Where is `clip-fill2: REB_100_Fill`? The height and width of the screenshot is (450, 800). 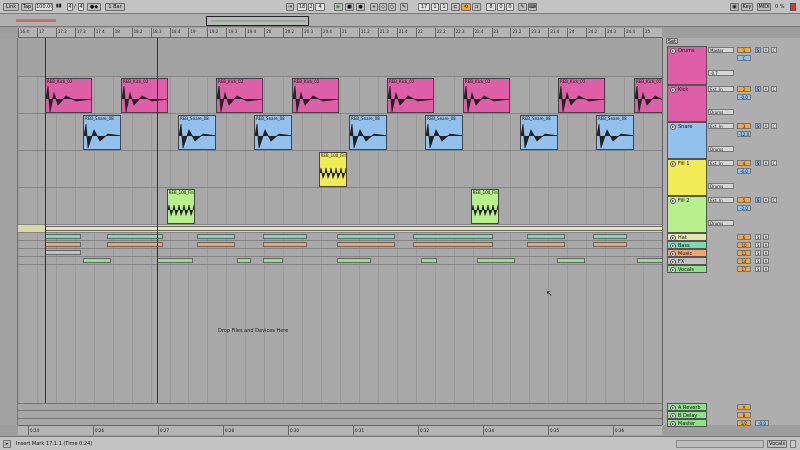 clip-fill2: REB_100_Fill is located at coordinates (484, 206).